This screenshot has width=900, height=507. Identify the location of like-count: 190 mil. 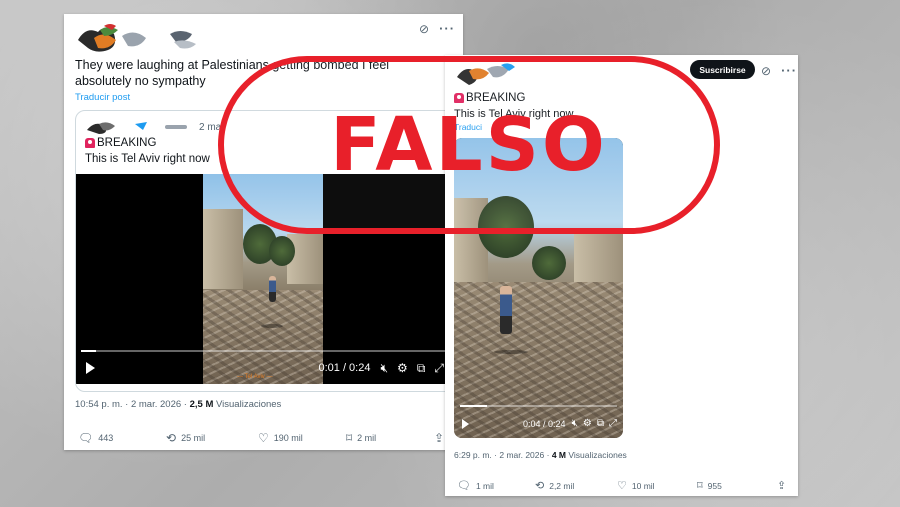
(288, 438).